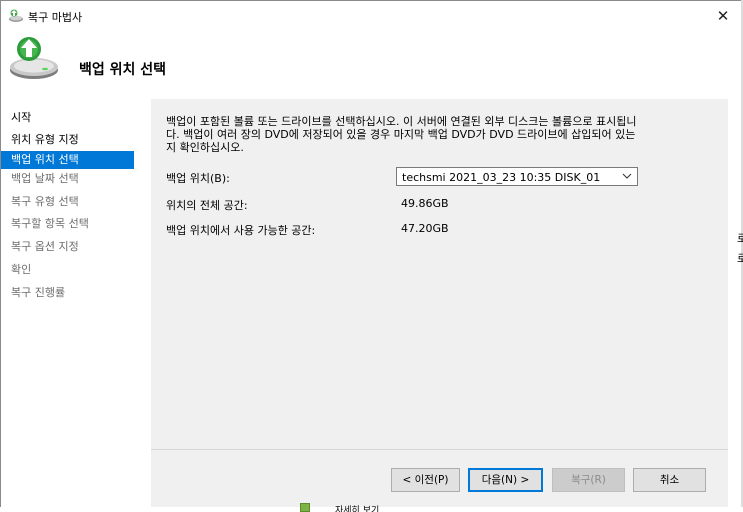 This screenshot has width=743, height=512. Describe the element at coordinates (425, 203) in the screenshot. I see `total-space-value: 49.86GB` at that location.